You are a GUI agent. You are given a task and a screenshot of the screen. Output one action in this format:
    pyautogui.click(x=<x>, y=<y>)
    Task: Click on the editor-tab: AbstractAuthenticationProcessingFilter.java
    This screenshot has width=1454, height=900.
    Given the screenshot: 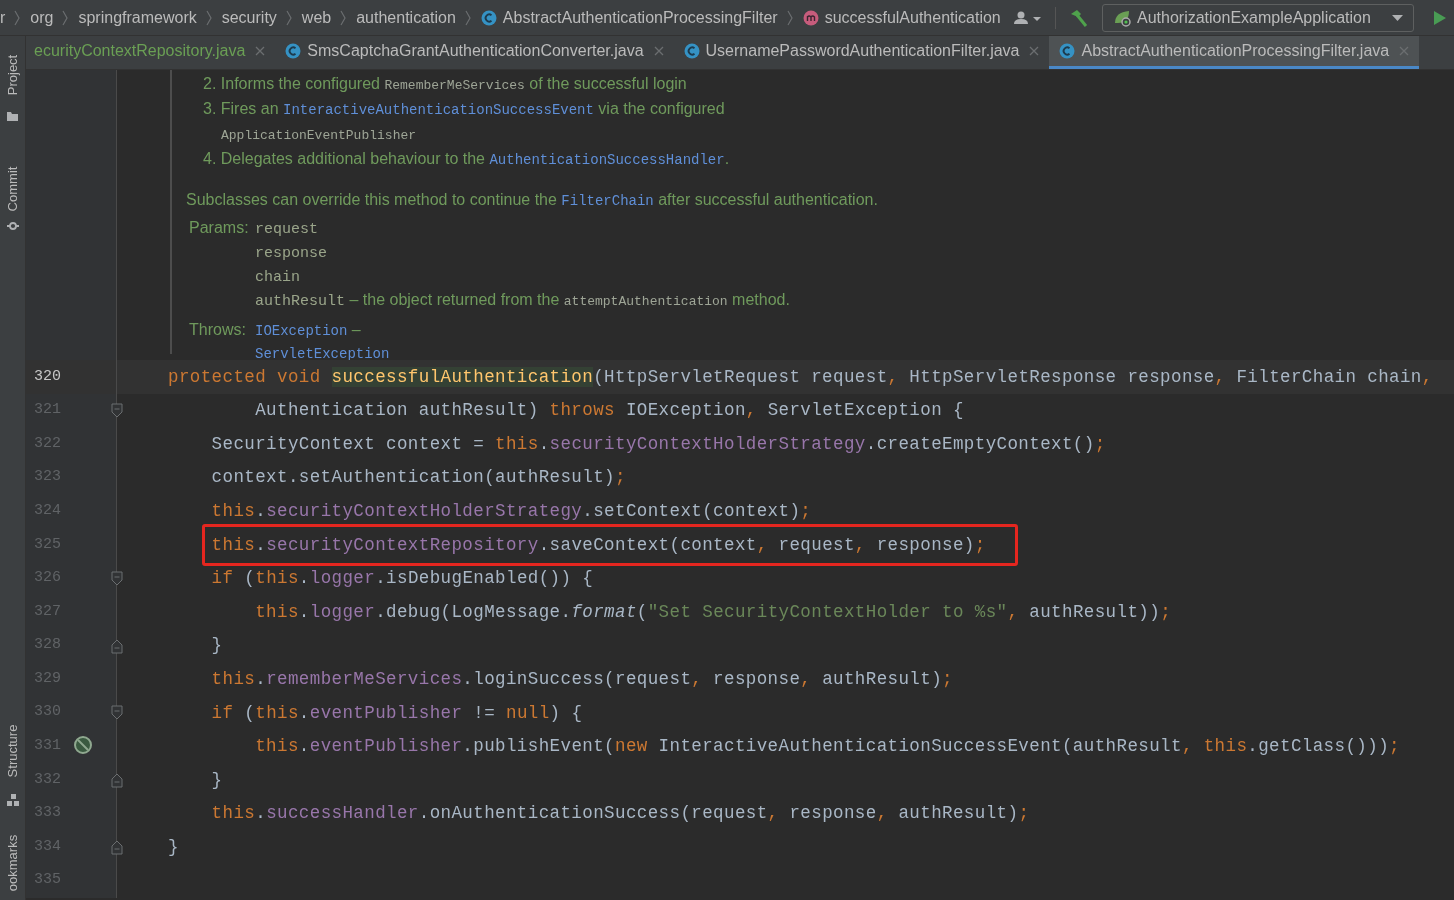 What is the action you would take?
    pyautogui.click(x=1234, y=52)
    